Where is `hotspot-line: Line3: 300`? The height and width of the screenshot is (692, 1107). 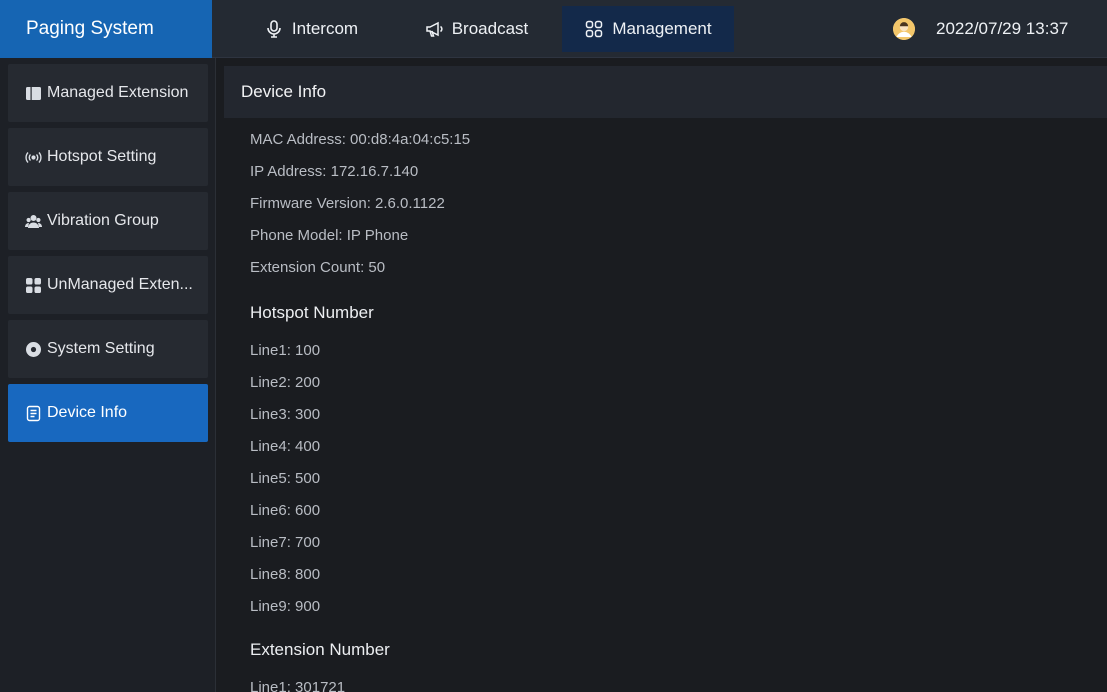
hotspot-line: Line3: 300 is located at coordinates (285, 414).